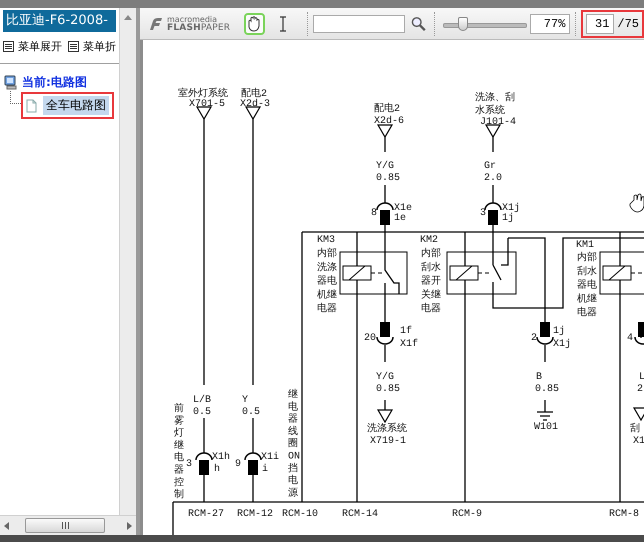 This screenshot has height=542, width=644. What do you see at coordinates (202, 400) in the screenshot?
I see `diagram-label: L/B` at bounding box center [202, 400].